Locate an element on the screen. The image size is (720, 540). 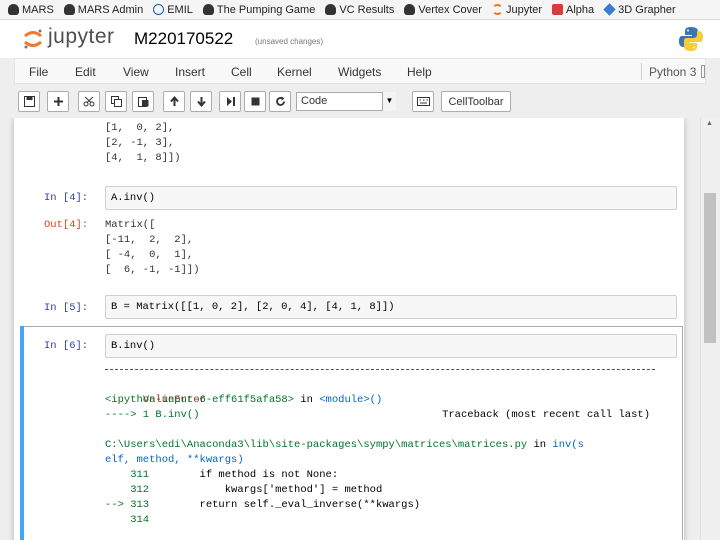
globe-icon is located at coordinates (159, 9).